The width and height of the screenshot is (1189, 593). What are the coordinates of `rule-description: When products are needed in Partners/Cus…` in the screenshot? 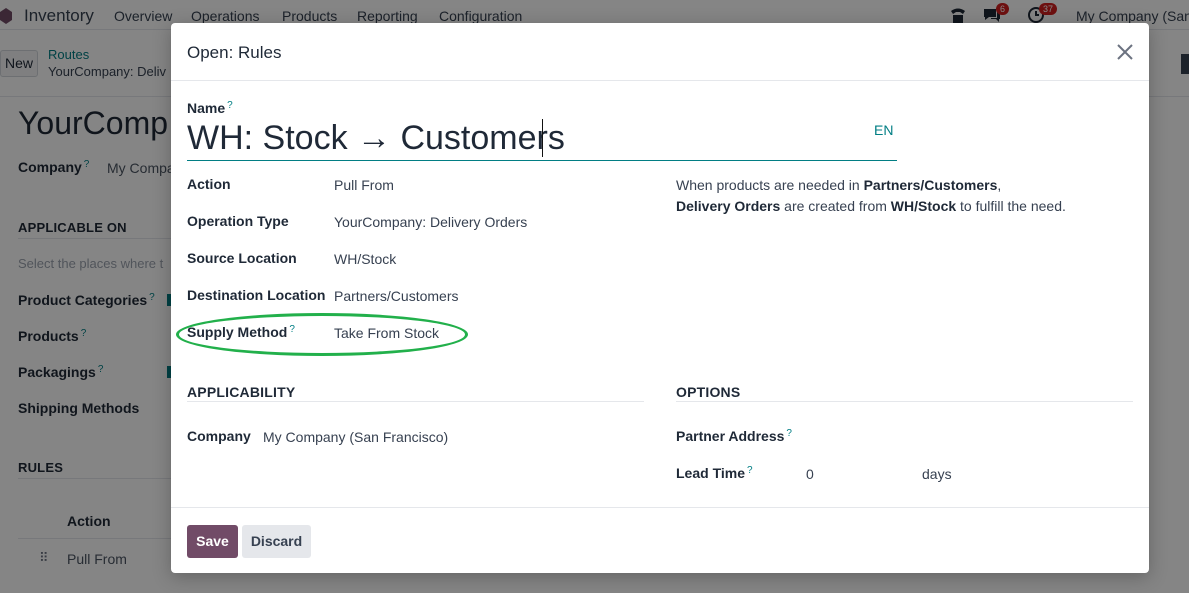 It's located at (871, 195).